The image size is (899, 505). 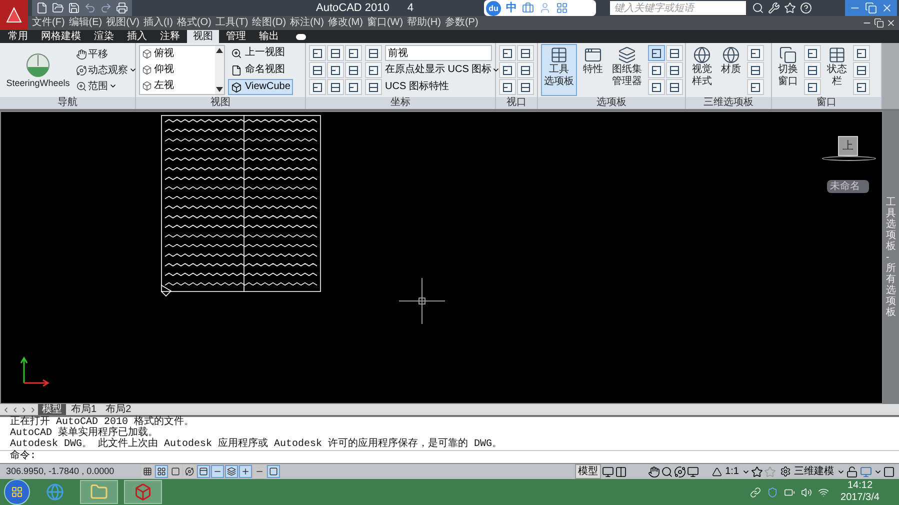 What do you see at coordinates (119, 409) in the screenshot?
I see `layout-tab: 布局2` at bounding box center [119, 409].